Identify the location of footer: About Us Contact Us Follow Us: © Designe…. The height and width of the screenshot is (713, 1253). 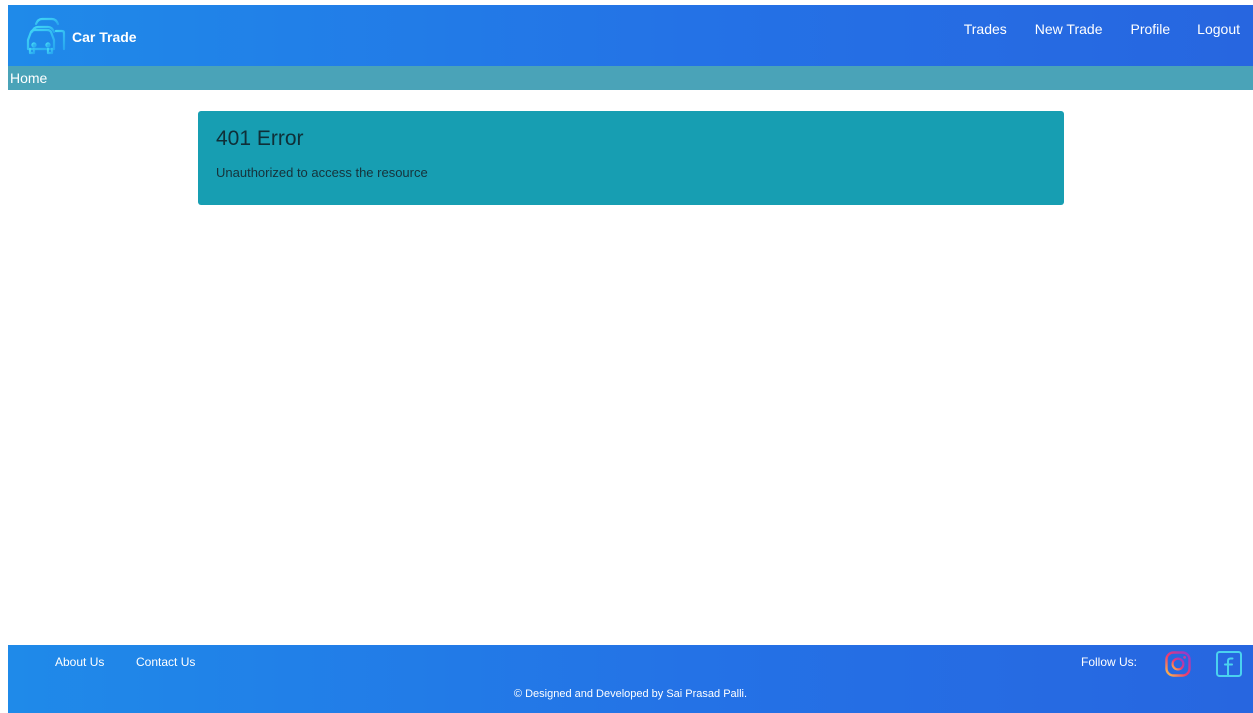
(630, 679).